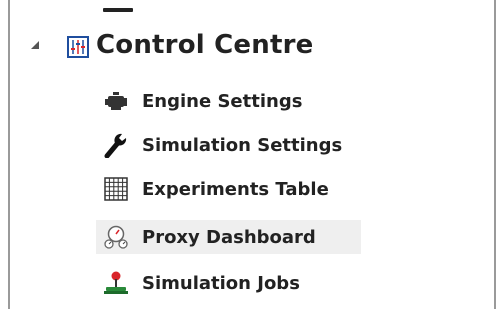  I want to click on panel-right-border, so click(495, 154).